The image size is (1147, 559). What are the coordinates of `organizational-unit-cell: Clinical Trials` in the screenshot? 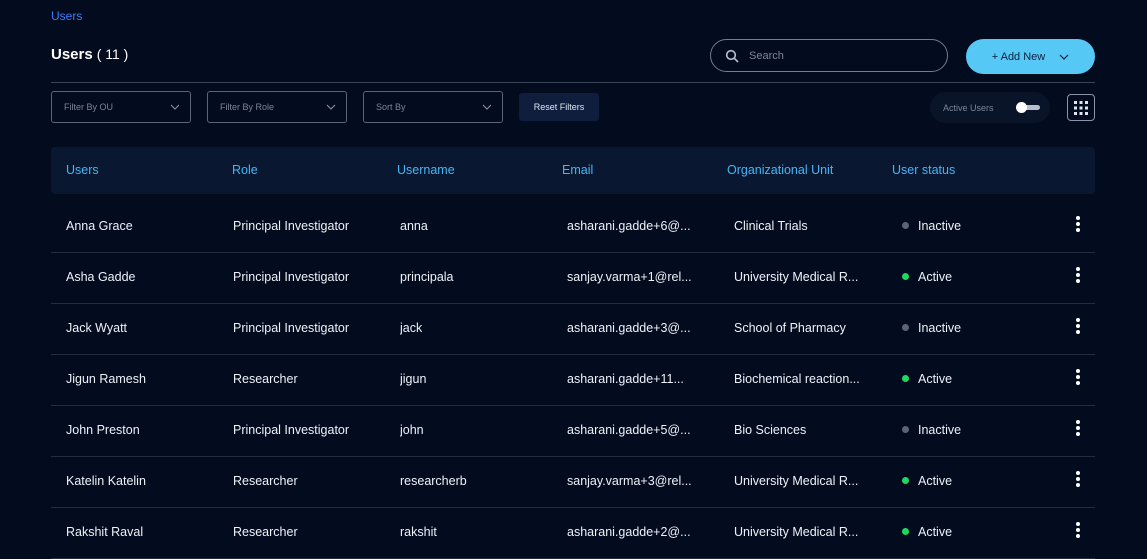 It's located at (771, 226).